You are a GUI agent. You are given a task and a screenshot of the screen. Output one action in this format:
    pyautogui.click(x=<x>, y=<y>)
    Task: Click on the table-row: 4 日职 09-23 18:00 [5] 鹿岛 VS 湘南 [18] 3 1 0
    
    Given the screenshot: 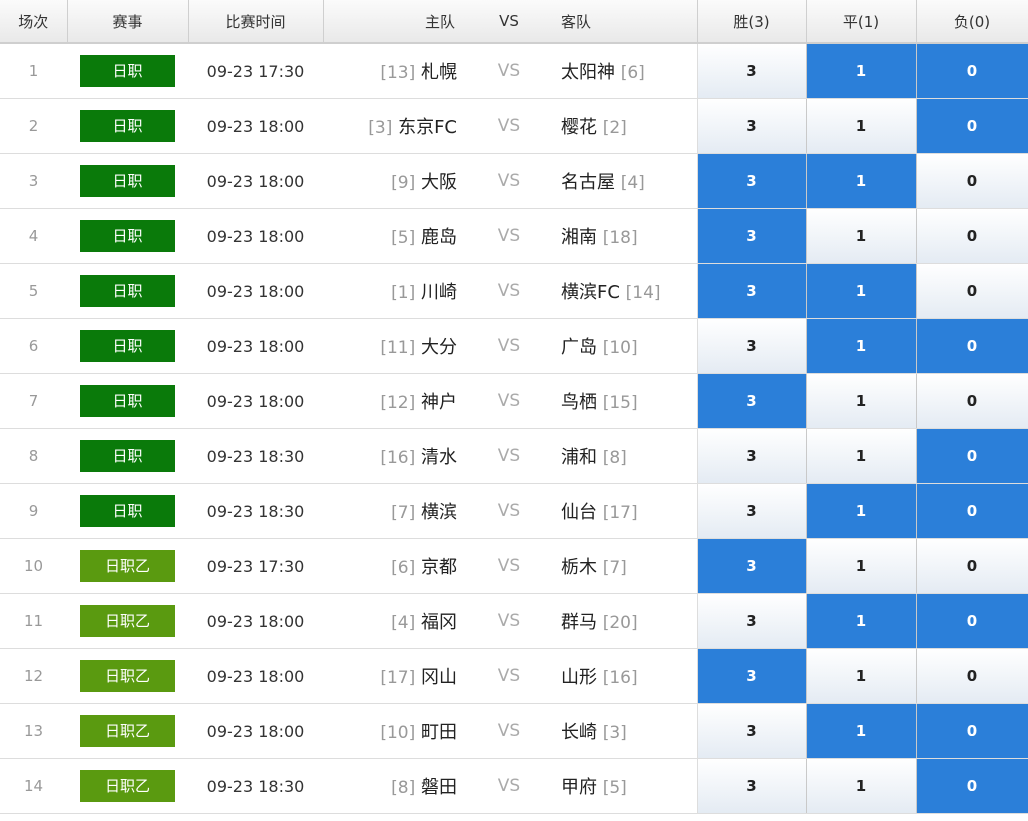 What is the action you would take?
    pyautogui.click(x=514, y=236)
    